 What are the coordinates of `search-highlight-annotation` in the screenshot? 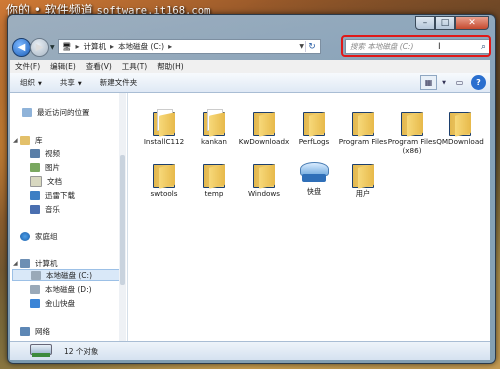 It's located at (416, 46).